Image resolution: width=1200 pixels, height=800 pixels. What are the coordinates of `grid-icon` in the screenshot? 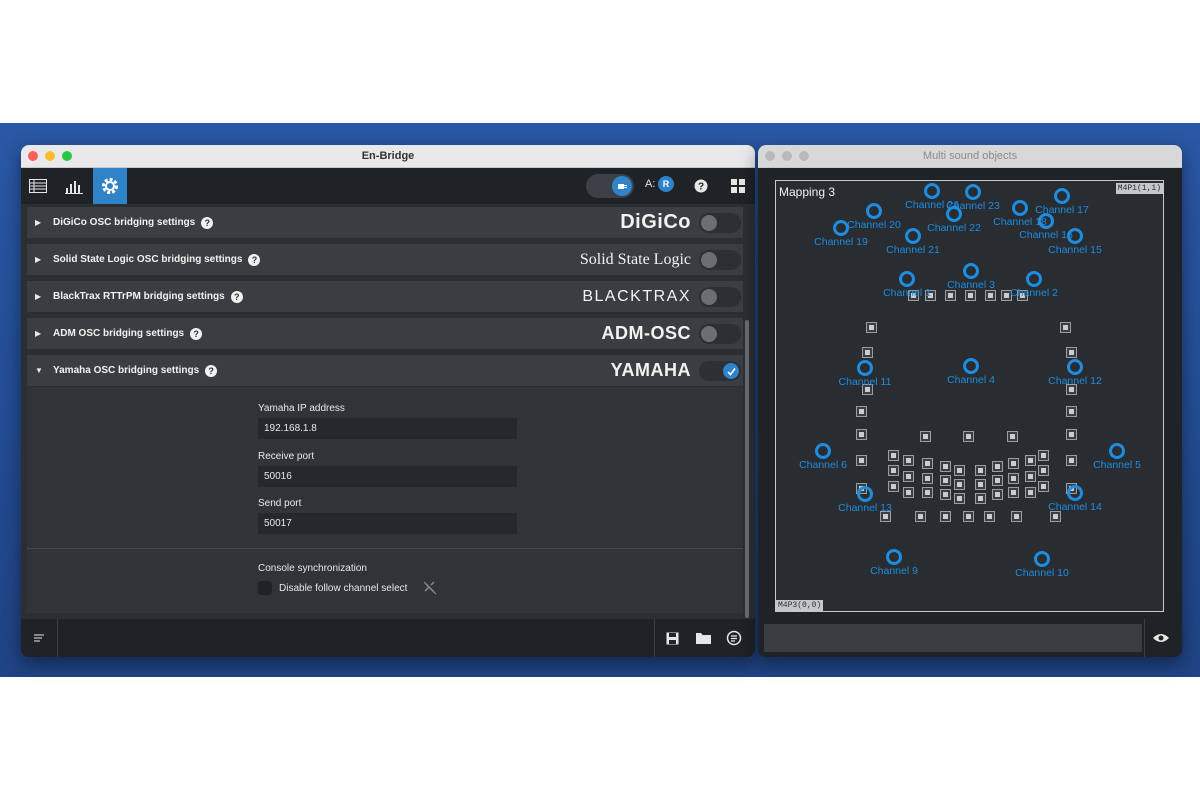 It's located at (738, 186).